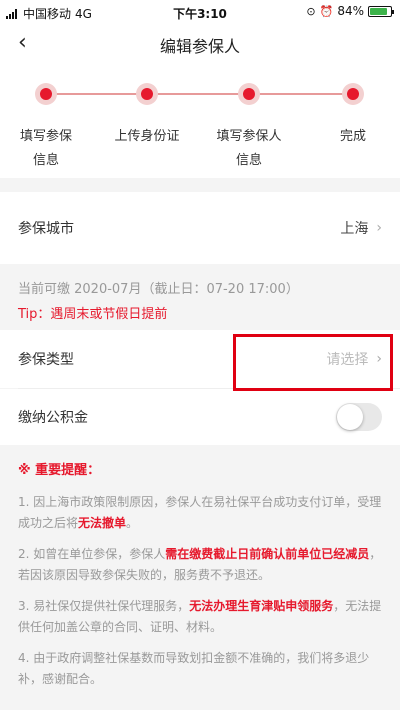 This screenshot has width=400, height=710. Describe the element at coordinates (59, 470) in the screenshot. I see `reminders-heading: ※ 重要提醒：` at that location.